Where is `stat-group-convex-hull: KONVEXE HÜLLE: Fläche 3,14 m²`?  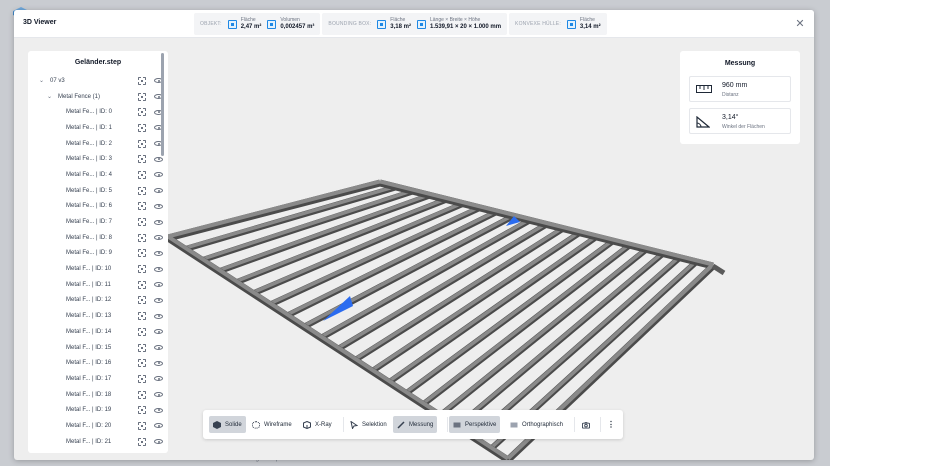 stat-group-convex-hull: KONVEXE HÜLLE: Fläche 3,14 m² is located at coordinates (558, 24).